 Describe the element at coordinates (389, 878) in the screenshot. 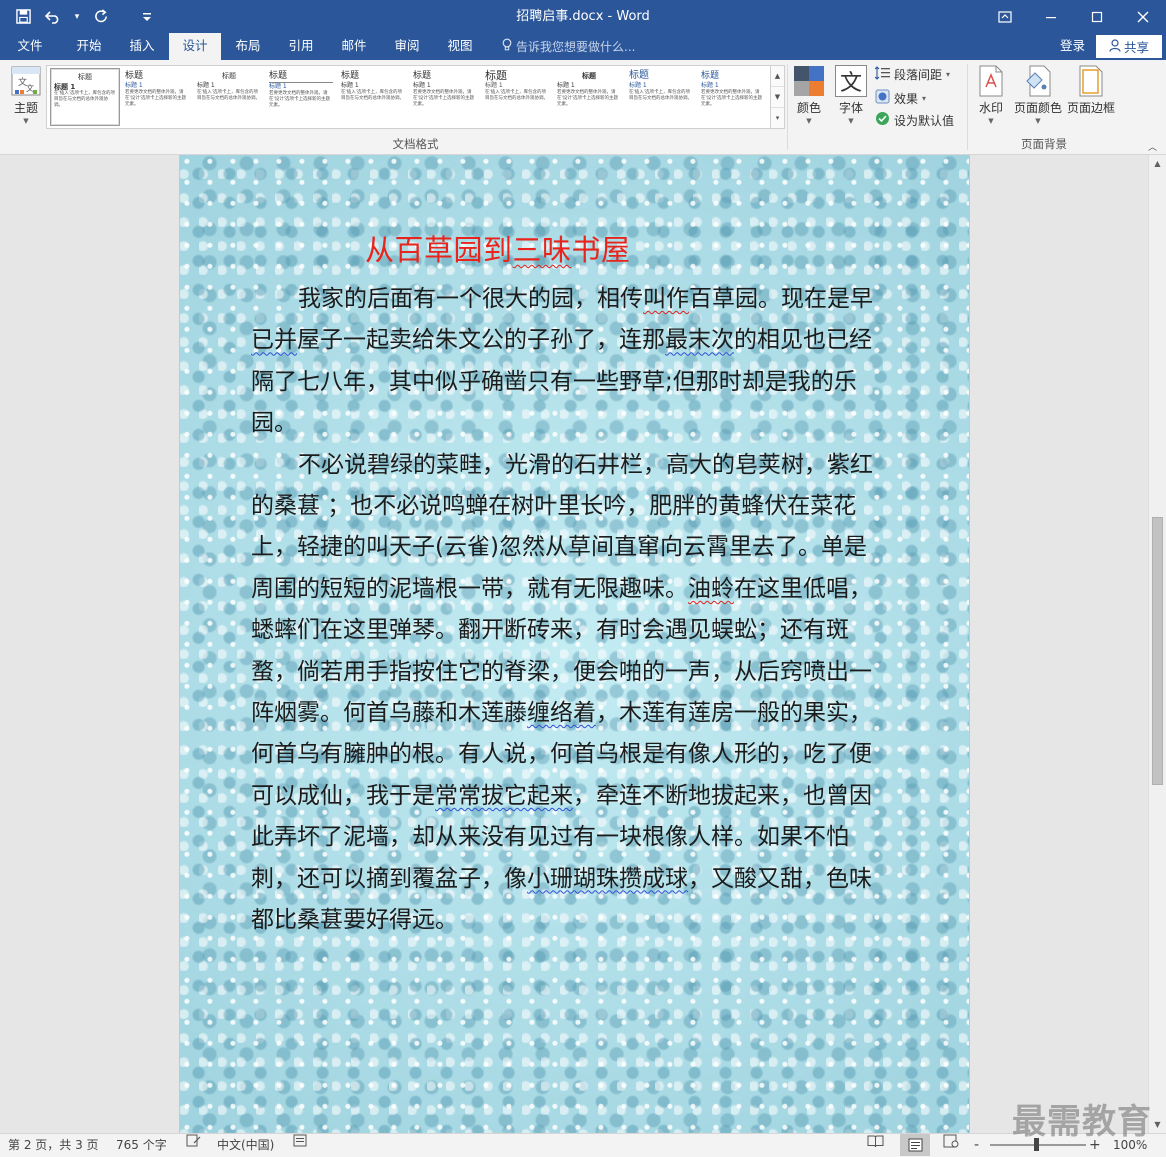

I see `text-run: 刺，还可以摘到覆盆子，像` at that location.